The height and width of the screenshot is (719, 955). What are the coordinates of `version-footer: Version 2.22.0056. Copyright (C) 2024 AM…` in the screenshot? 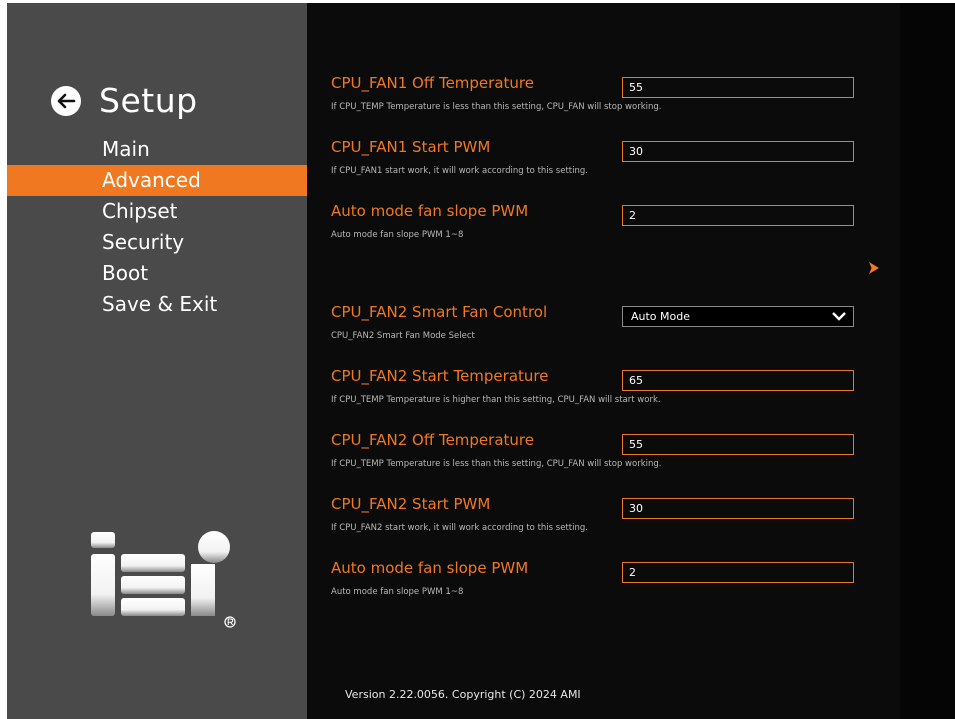 It's located at (463, 694).